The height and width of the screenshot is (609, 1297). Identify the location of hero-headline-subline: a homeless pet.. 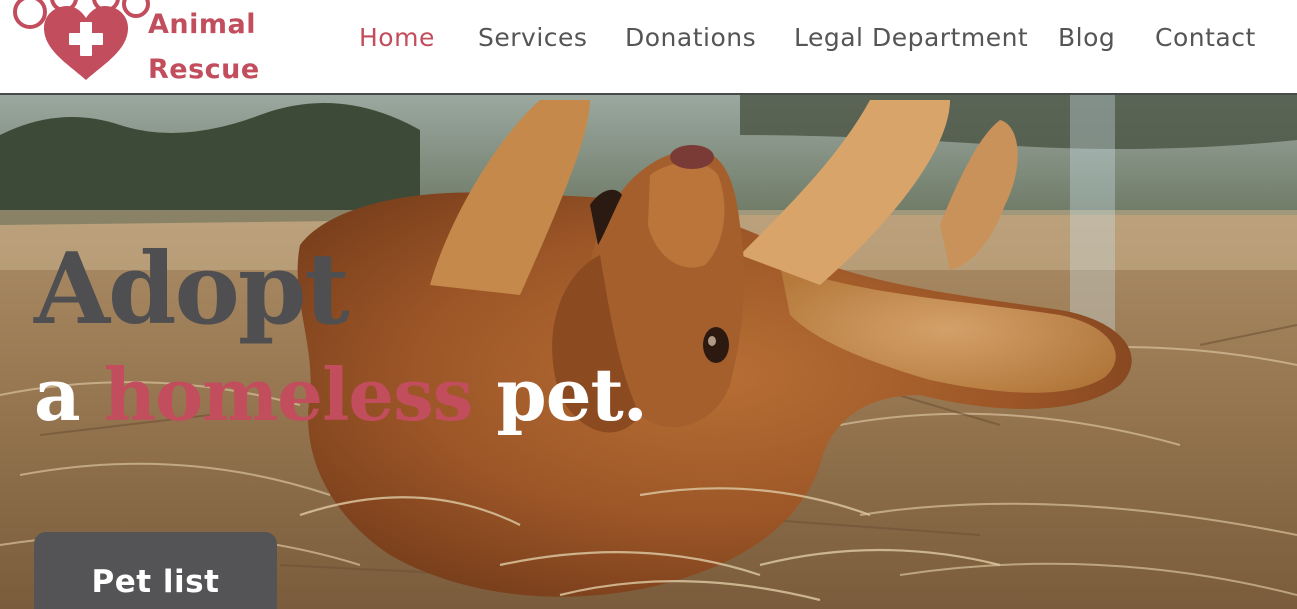
(341, 394).